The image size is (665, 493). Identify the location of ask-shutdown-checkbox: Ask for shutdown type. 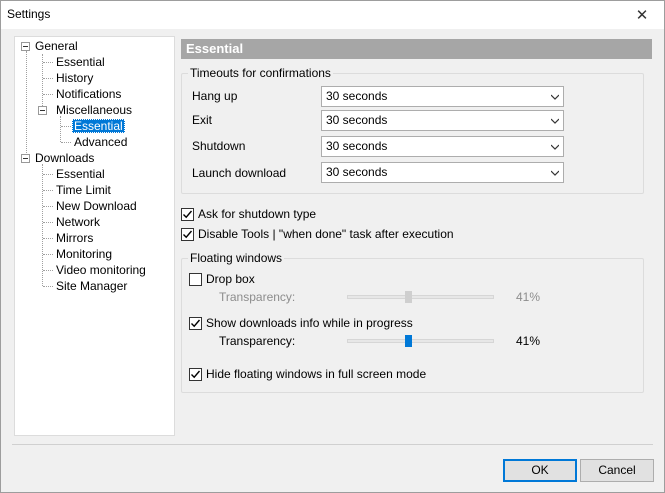
(248, 214).